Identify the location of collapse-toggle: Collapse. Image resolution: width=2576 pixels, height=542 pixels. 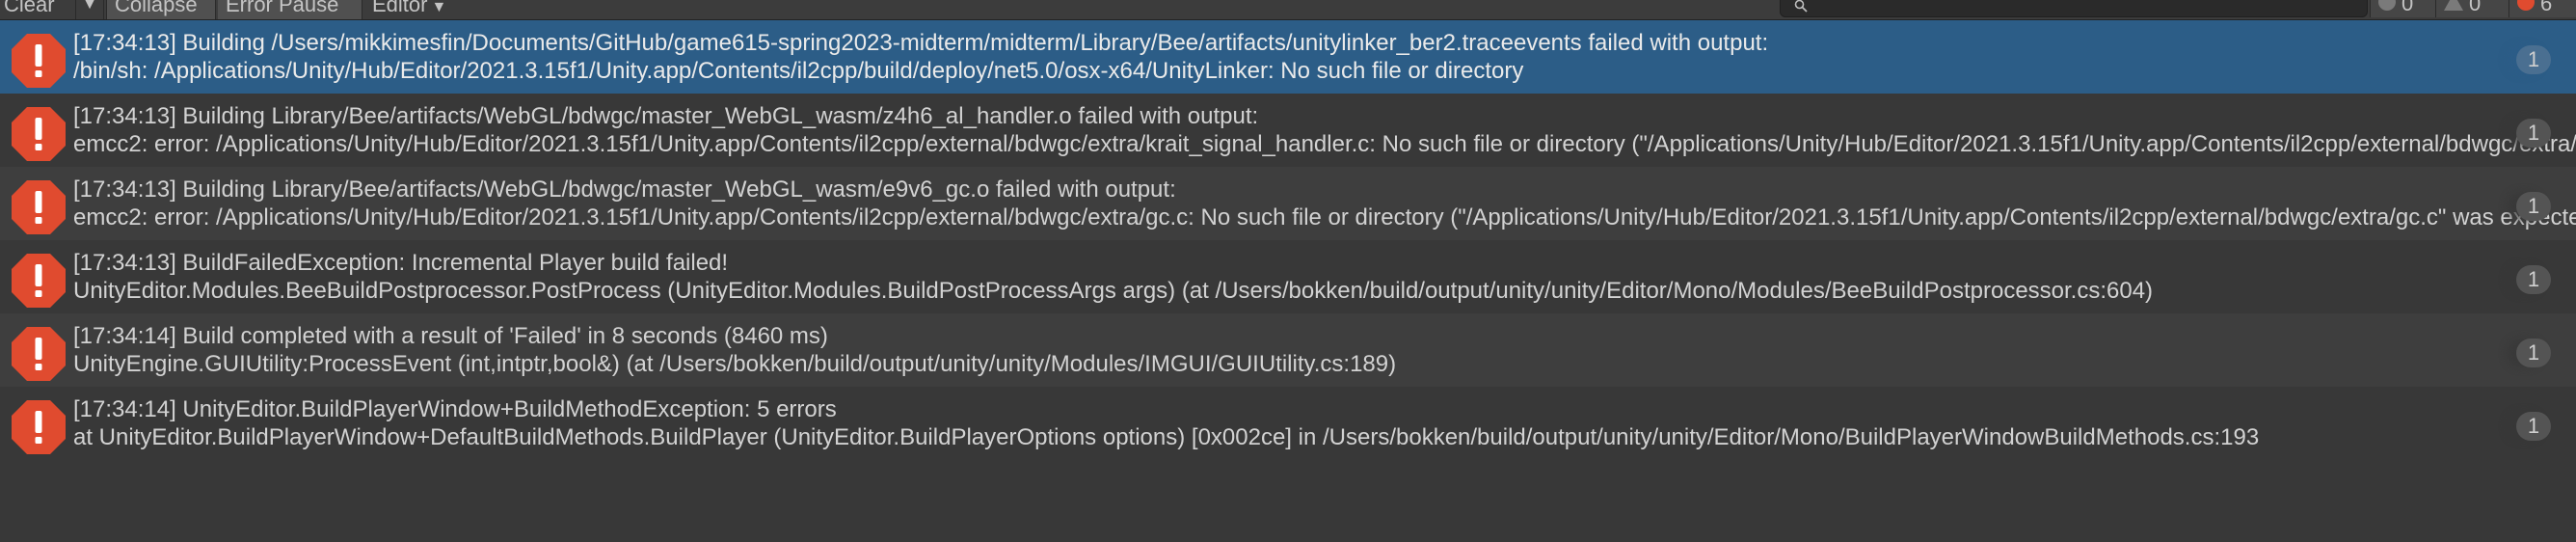
(161, 9).